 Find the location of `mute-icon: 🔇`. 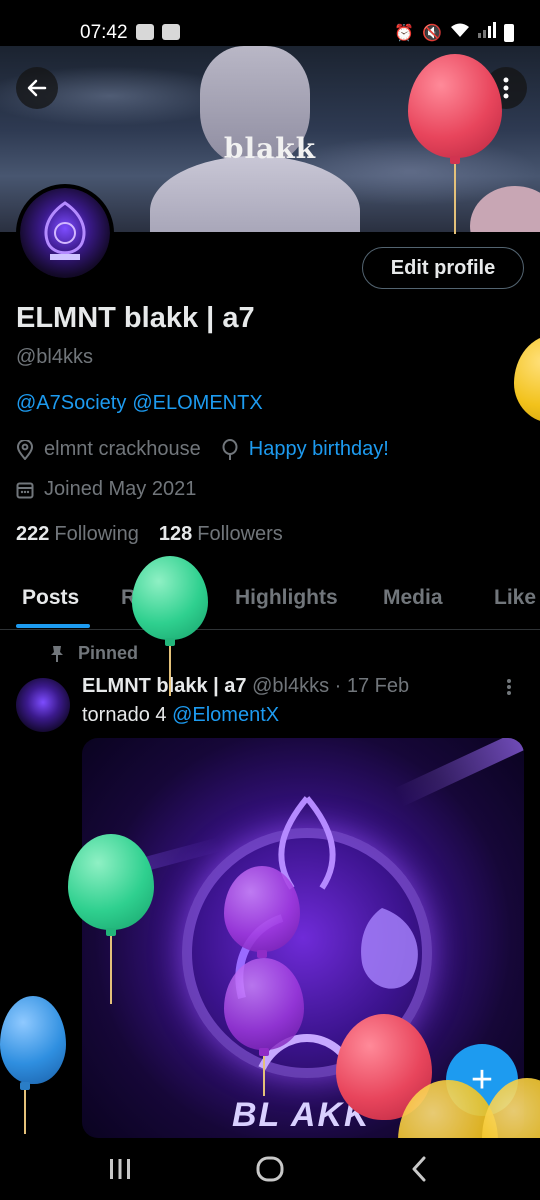

mute-icon: 🔇 is located at coordinates (432, 33).